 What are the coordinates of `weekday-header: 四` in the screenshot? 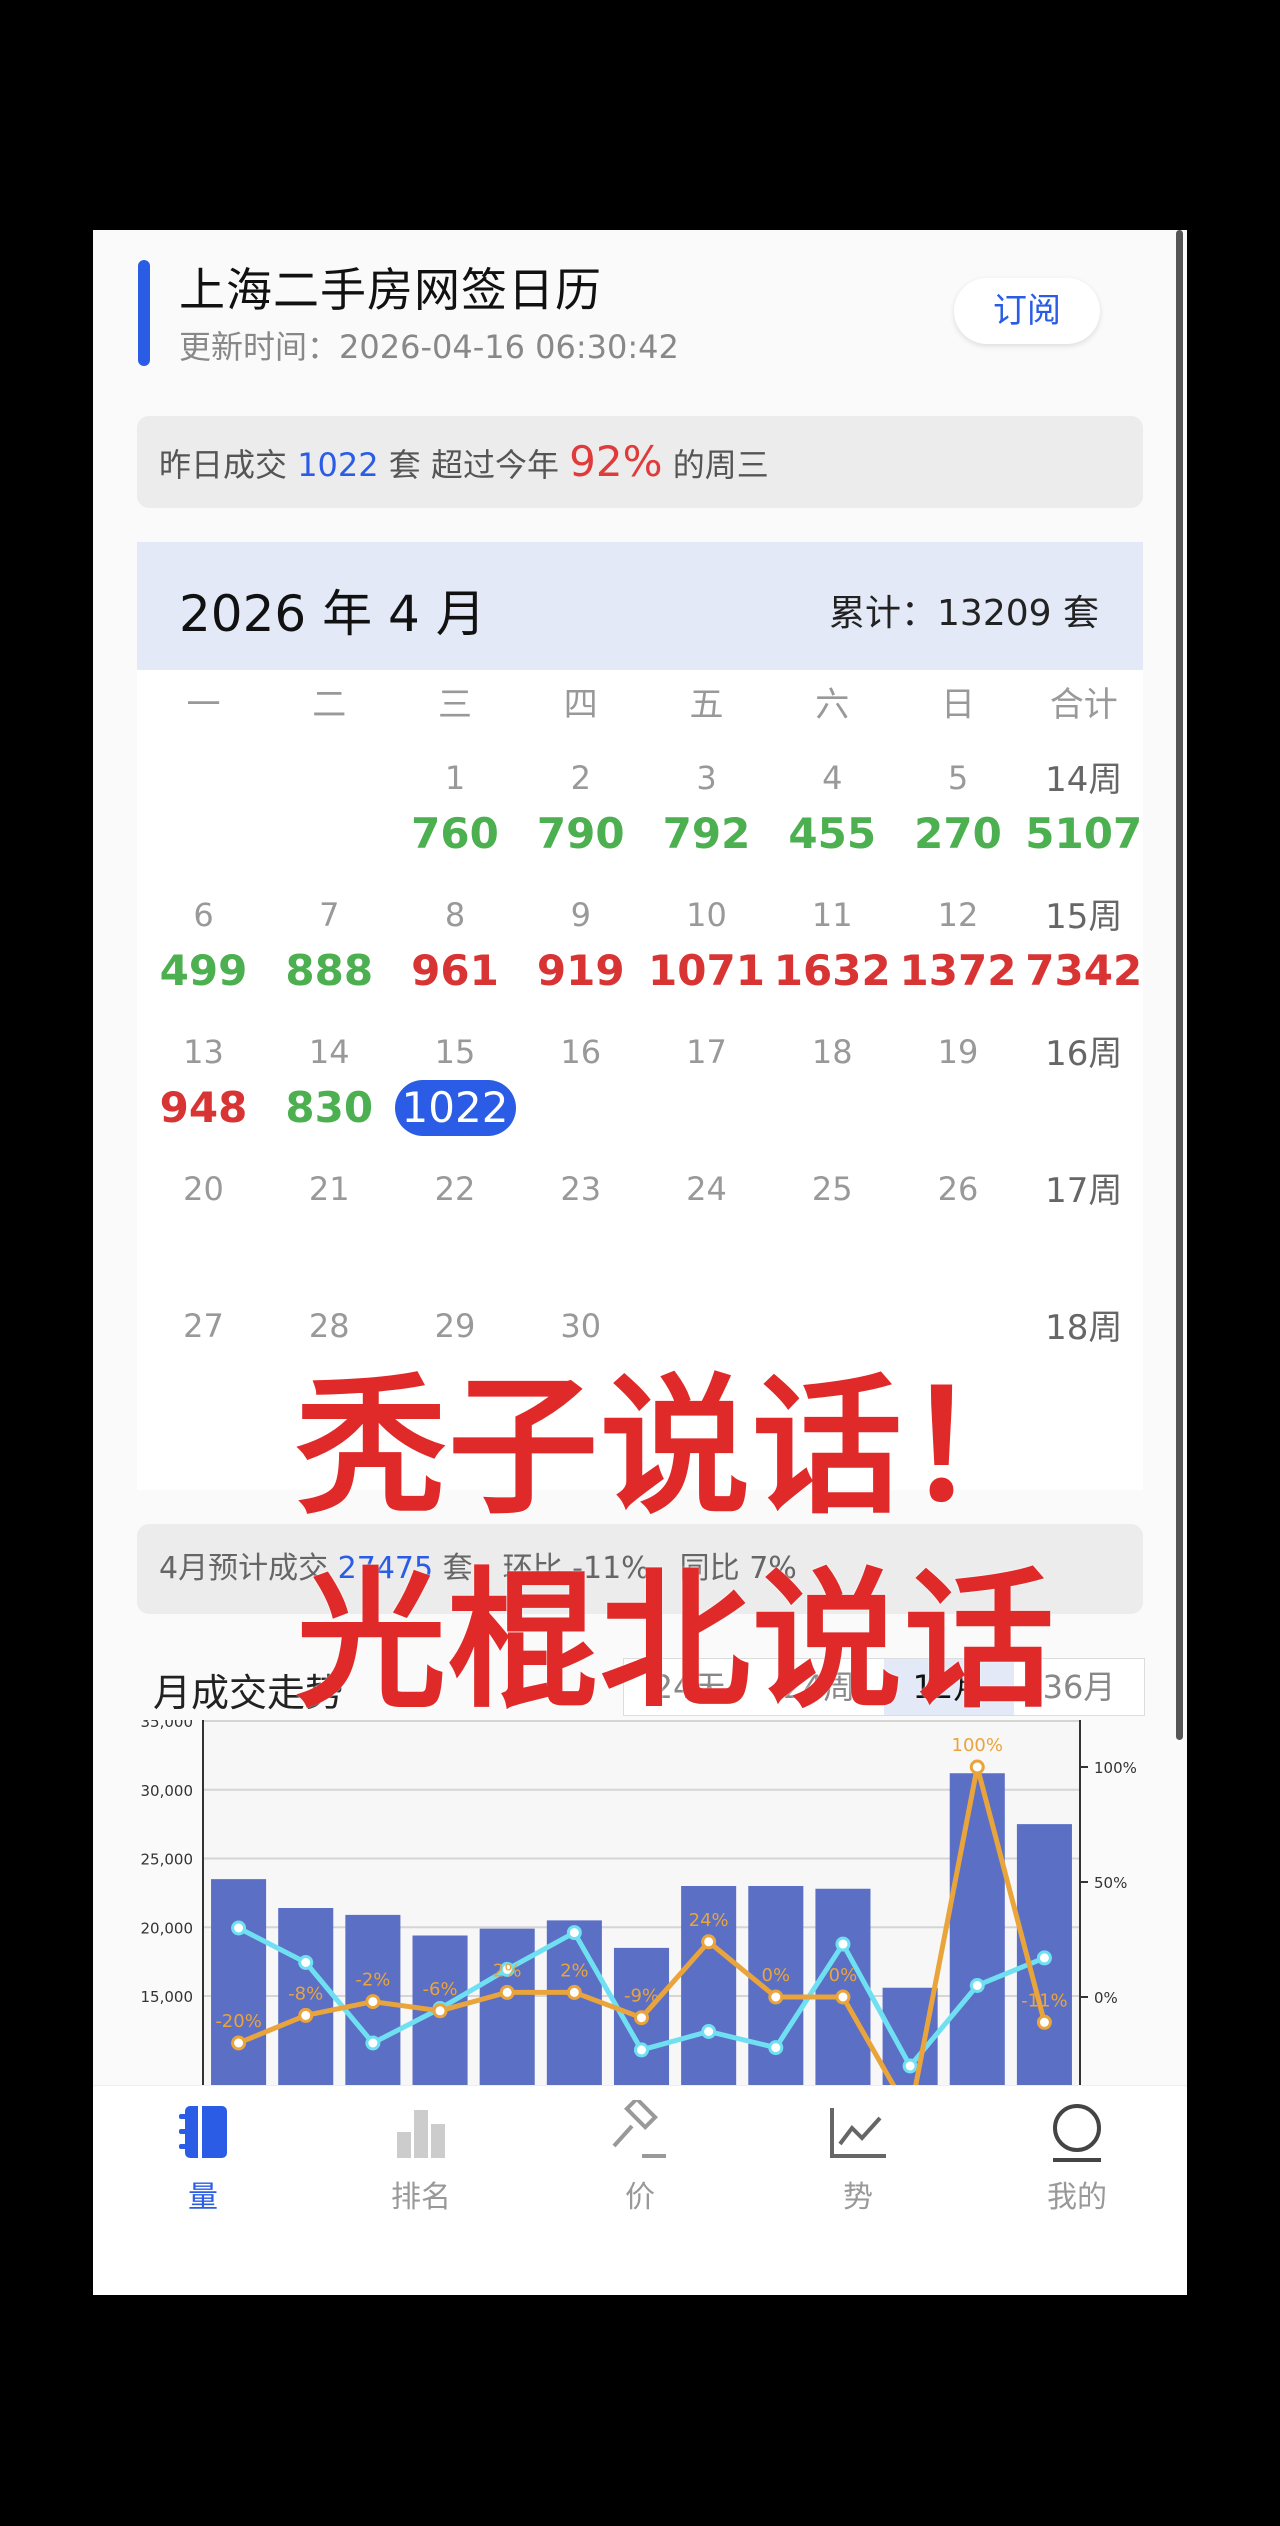 It's located at (580, 705).